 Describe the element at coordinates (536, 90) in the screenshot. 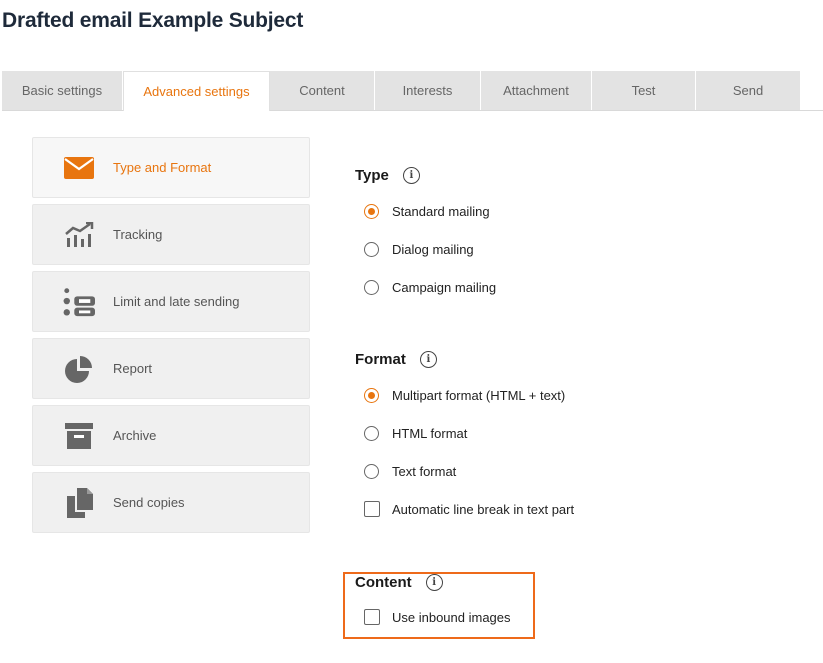

I see `tab-attachment: Attachment` at that location.